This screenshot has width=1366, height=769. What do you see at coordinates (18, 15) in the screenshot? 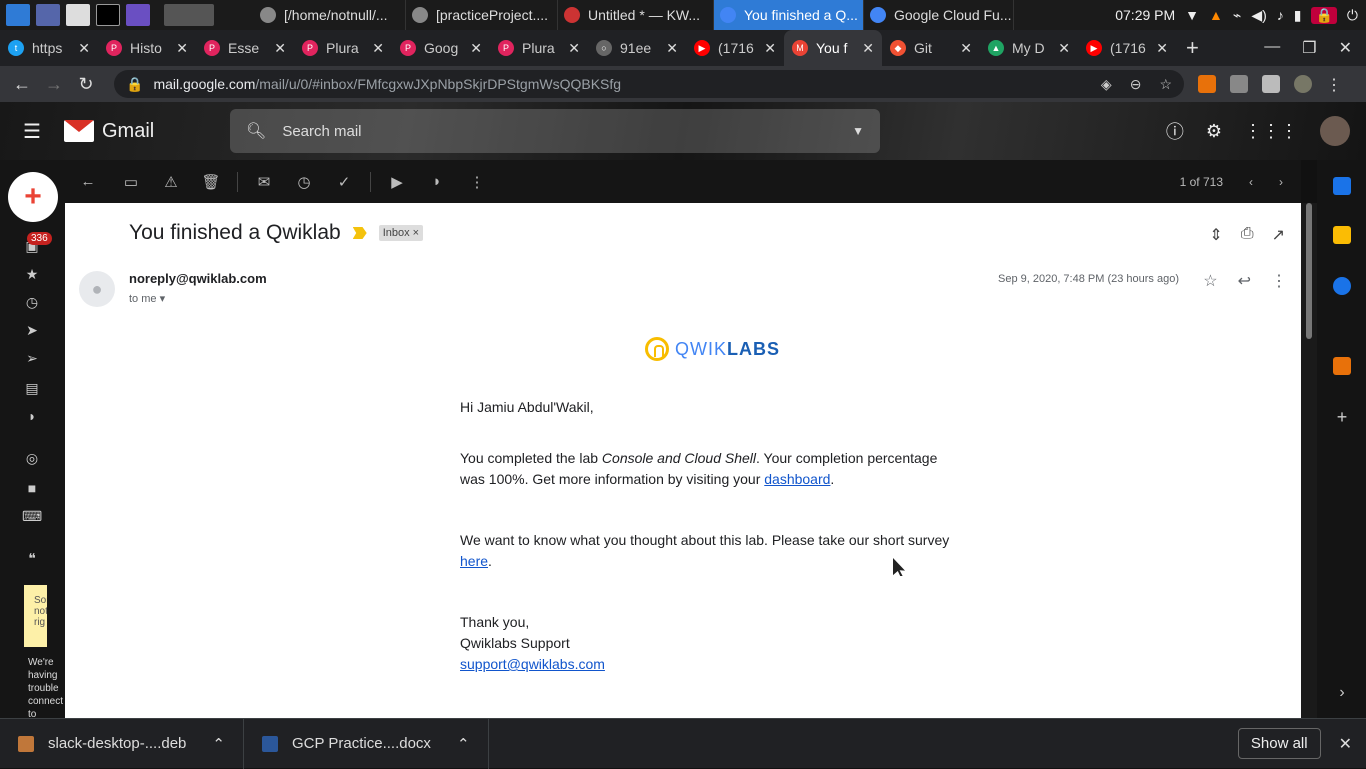
I see `app-menu-icon` at bounding box center [18, 15].